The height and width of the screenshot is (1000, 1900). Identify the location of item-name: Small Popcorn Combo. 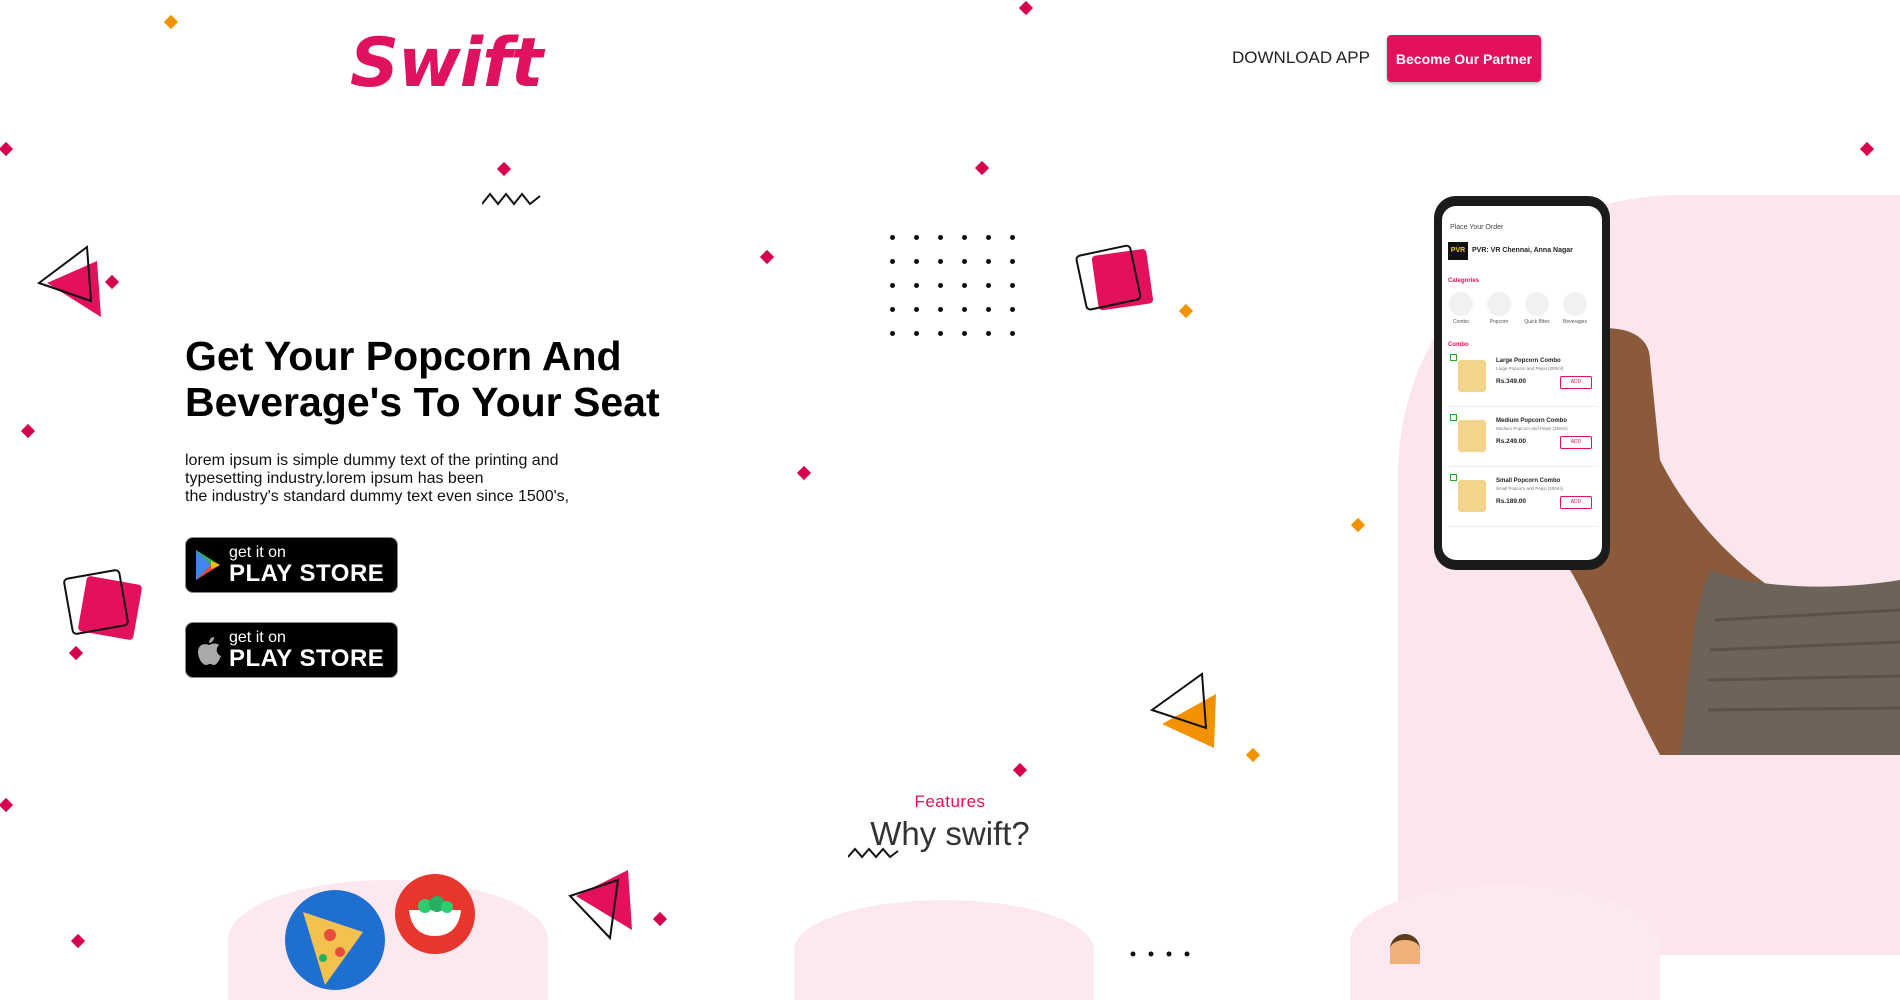
(1528, 481).